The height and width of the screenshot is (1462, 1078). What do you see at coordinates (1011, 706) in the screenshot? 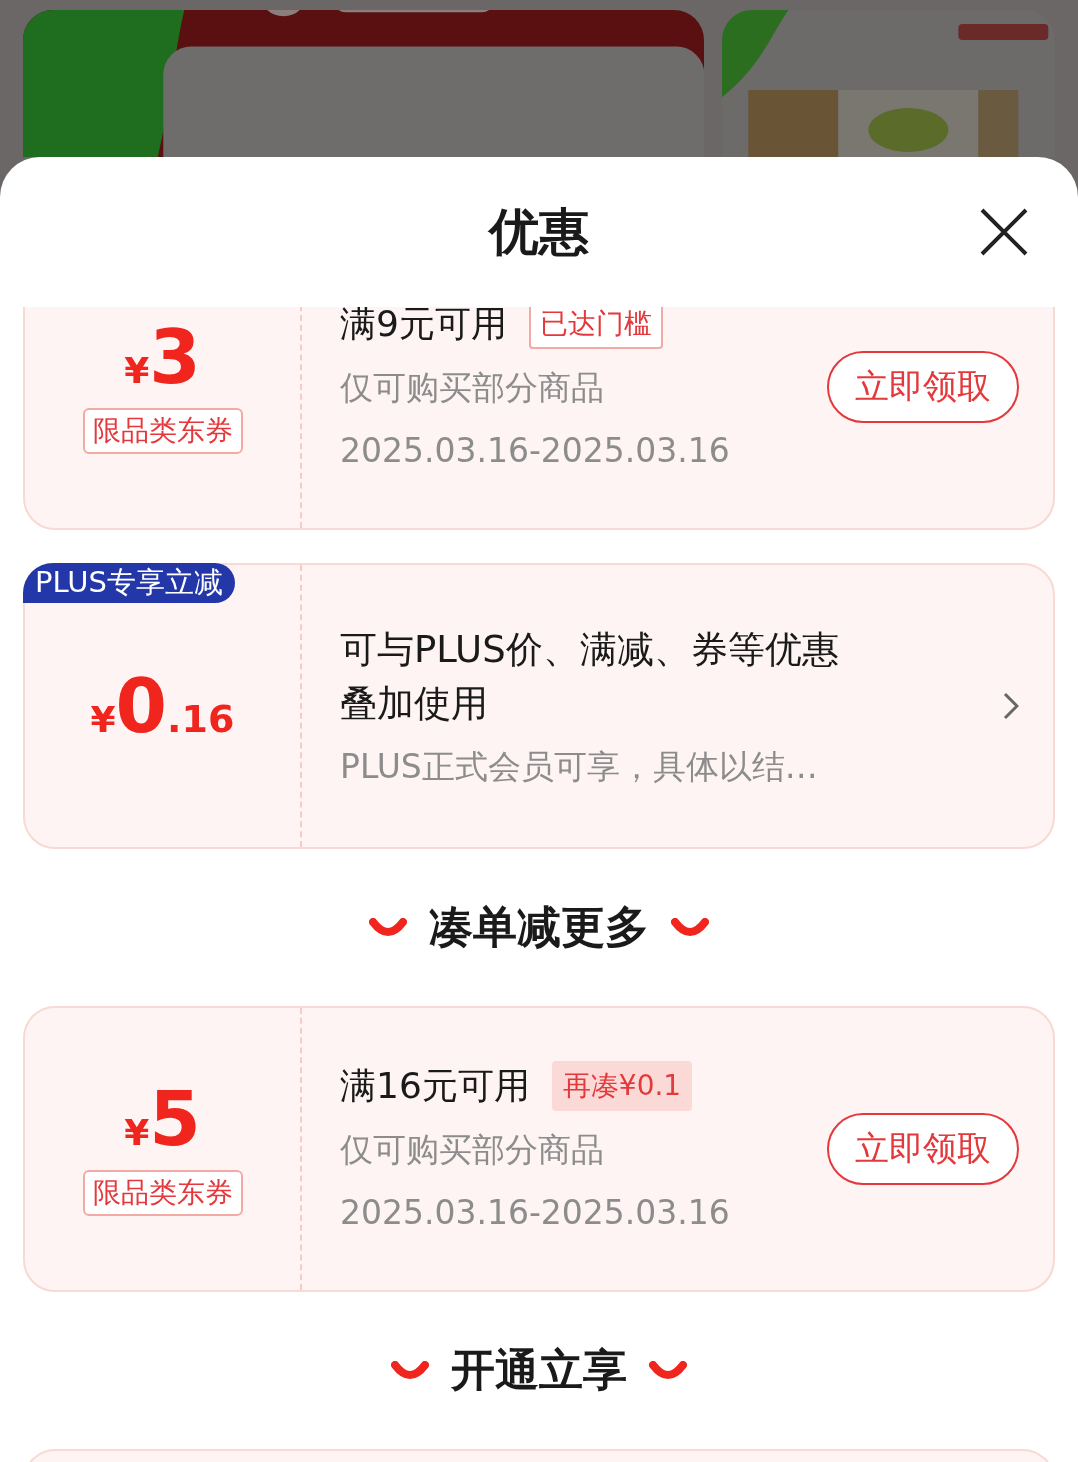
I see `chevron-right-icon` at bounding box center [1011, 706].